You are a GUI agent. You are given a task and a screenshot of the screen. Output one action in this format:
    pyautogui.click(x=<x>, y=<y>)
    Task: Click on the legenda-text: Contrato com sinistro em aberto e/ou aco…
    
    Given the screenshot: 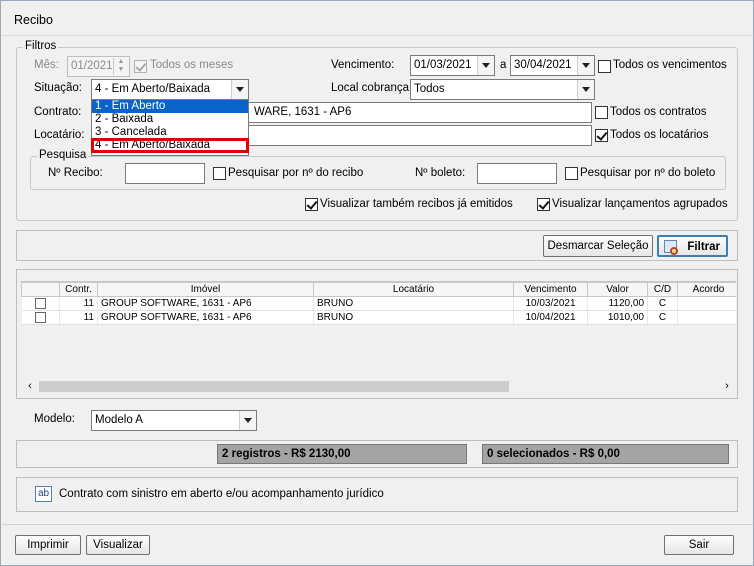 What is the action you would take?
    pyautogui.click(x=221, y=494)
    